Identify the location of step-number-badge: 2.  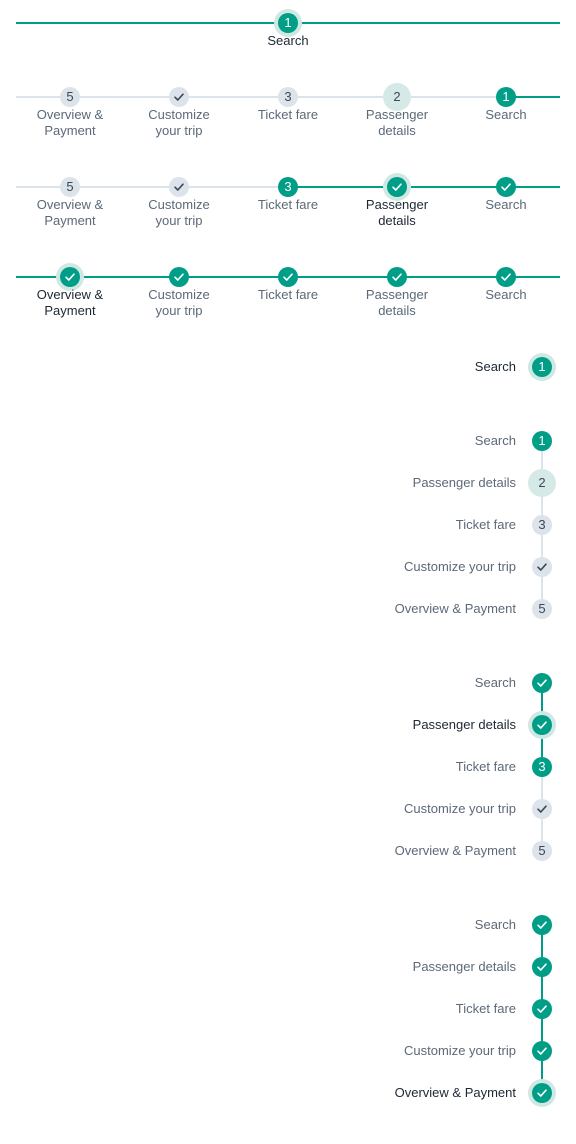
(542, 483).